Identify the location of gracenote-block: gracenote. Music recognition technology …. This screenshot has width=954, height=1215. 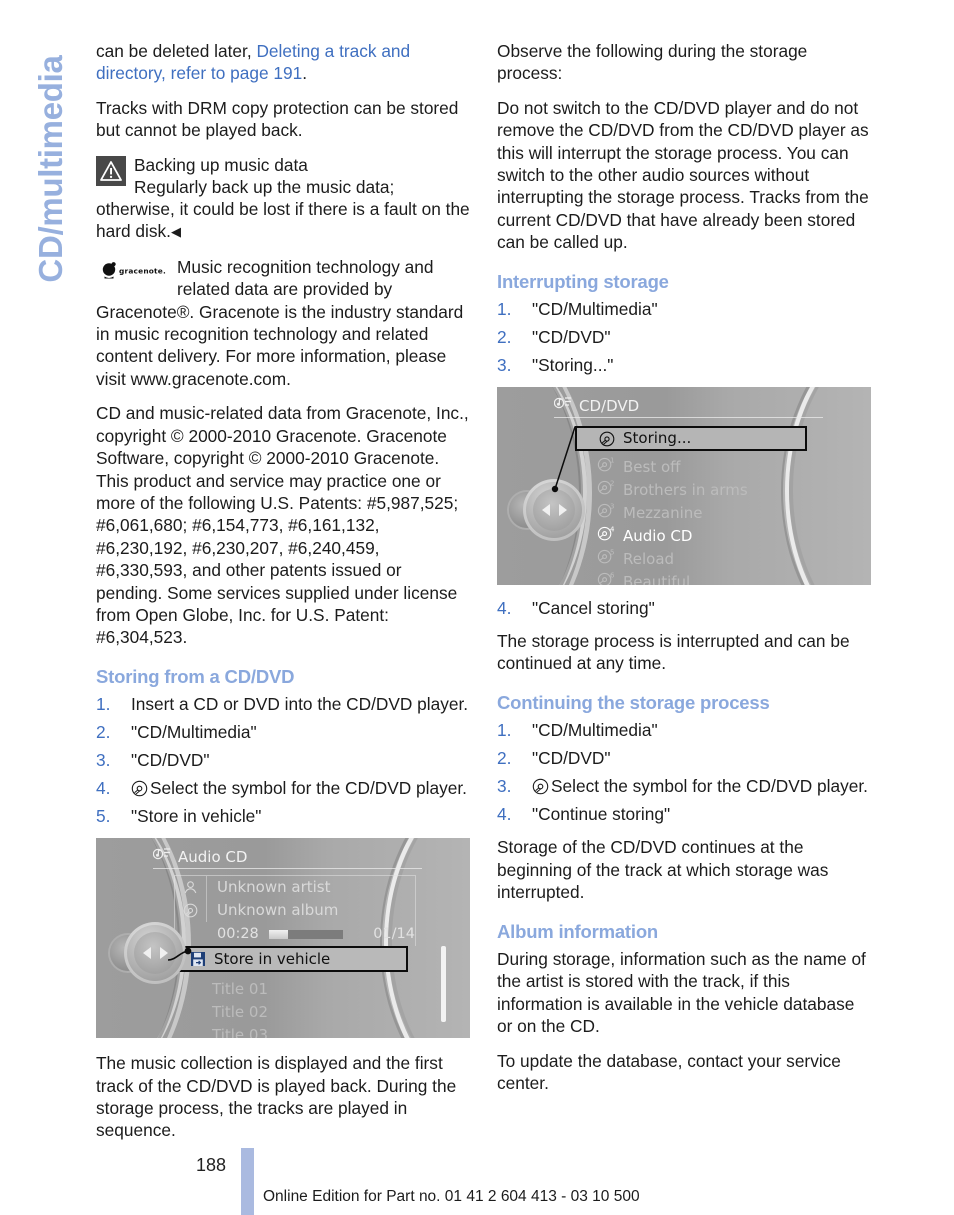
(283, 323).